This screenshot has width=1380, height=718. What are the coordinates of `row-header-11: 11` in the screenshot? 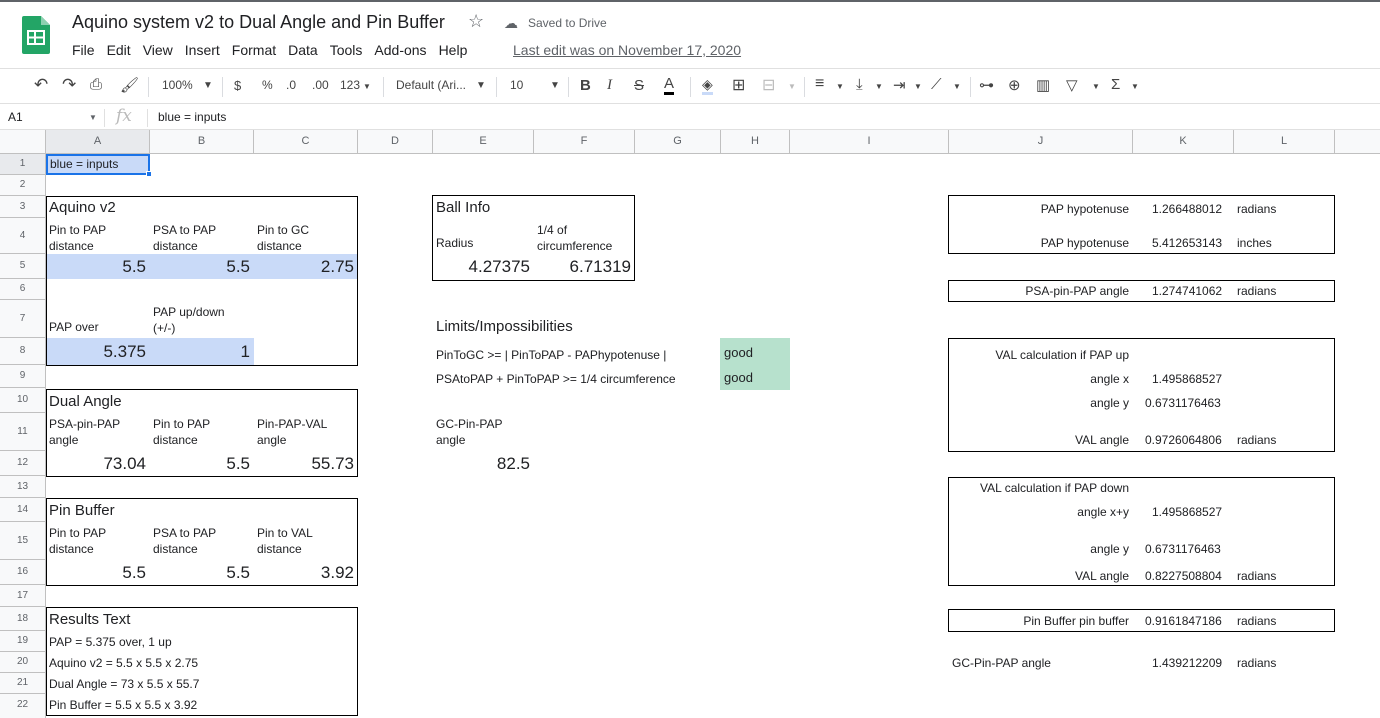 It's located at (23, 432).